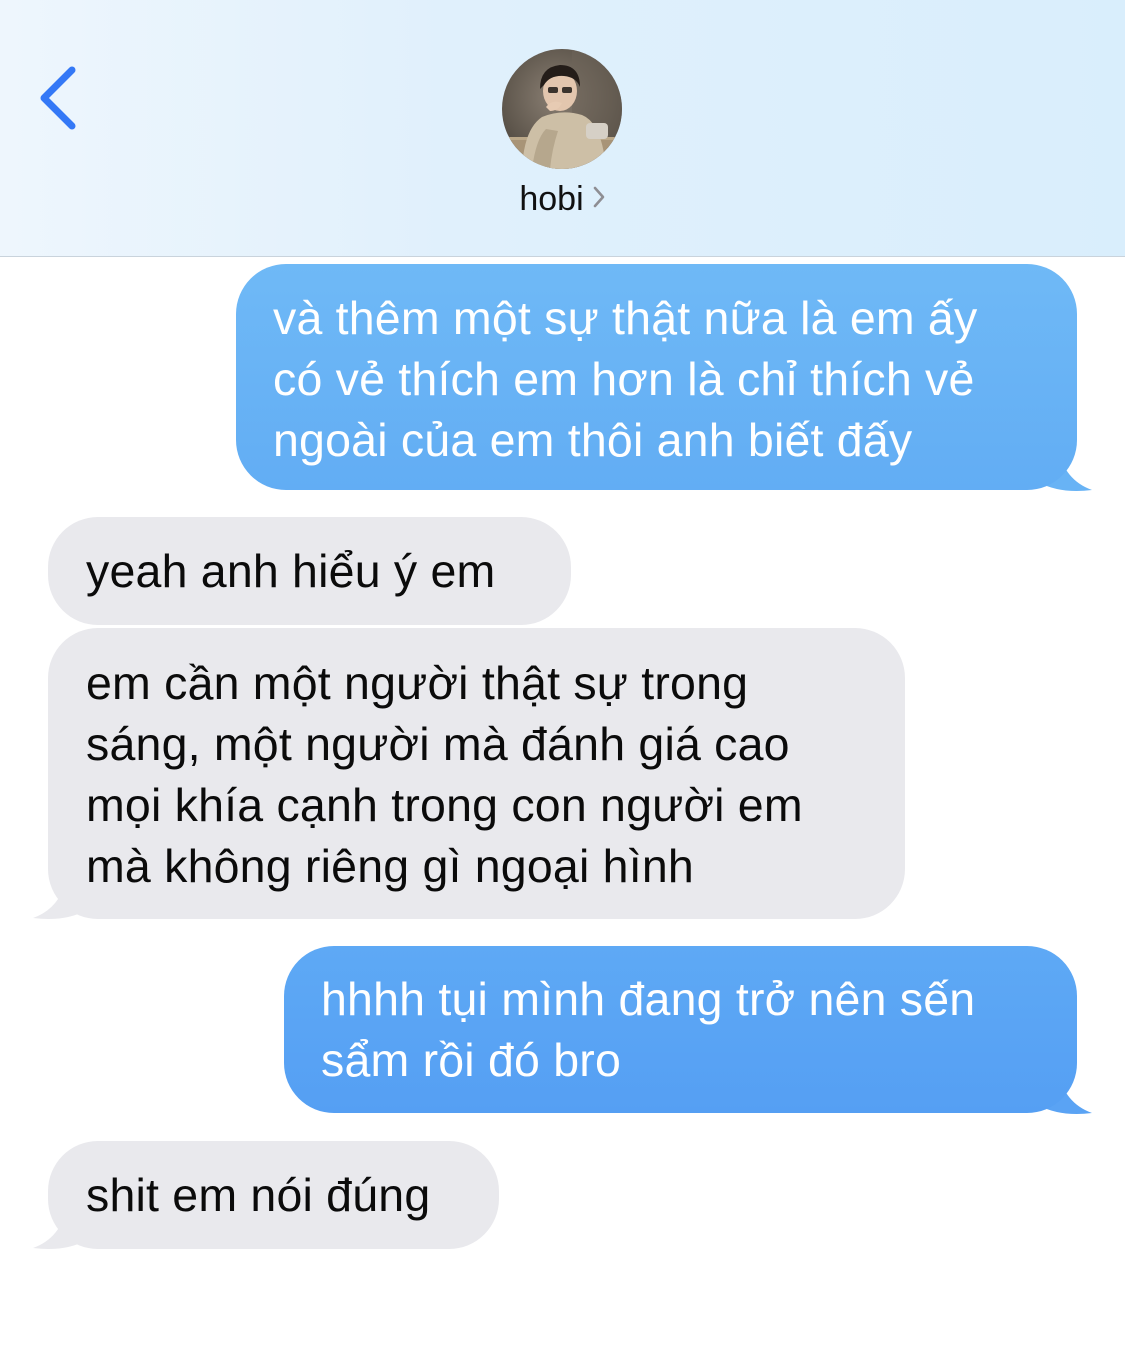  I want to click on contact-avatar, so click(562, 109).